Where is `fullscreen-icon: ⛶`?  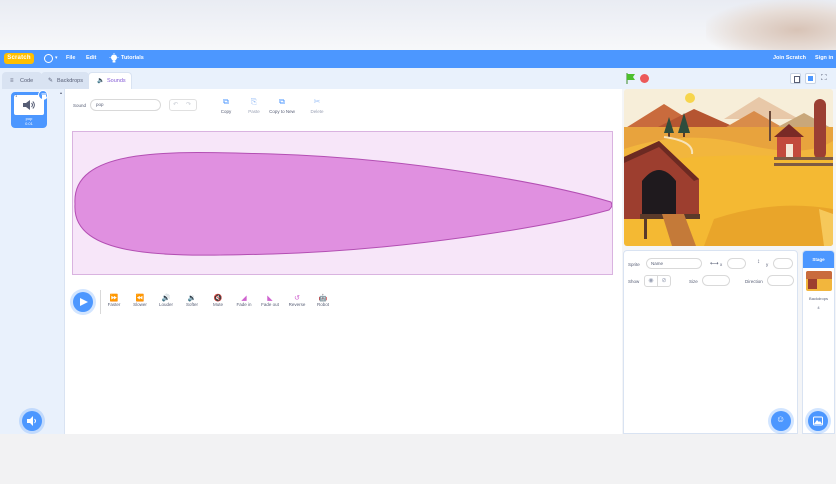
fullscreen-icon: ⛶ is located at coordinates (824, 78).